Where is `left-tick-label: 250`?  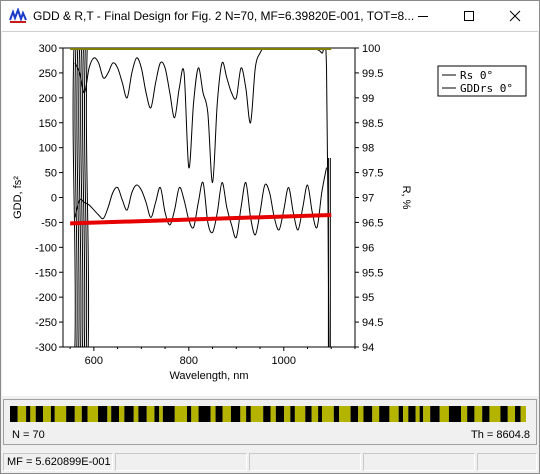 left-tick-label: 250 is located at coordinates (48, 74).